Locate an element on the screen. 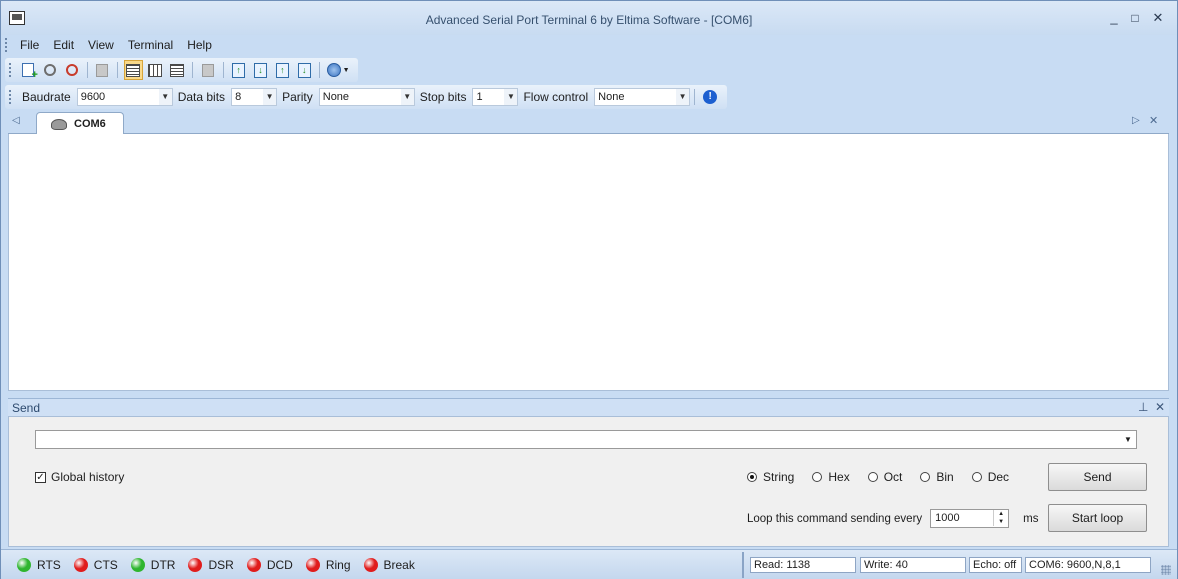 The image size is (1178, 579). resize-grip-icon is located at coordinates (1166, 570).